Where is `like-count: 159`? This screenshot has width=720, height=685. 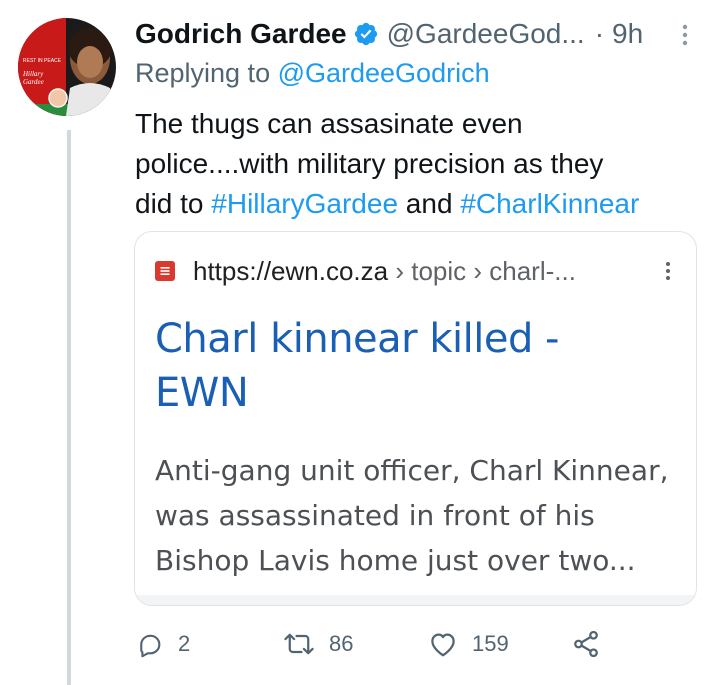 like-count: 159 is located at coordinates (490, 643).